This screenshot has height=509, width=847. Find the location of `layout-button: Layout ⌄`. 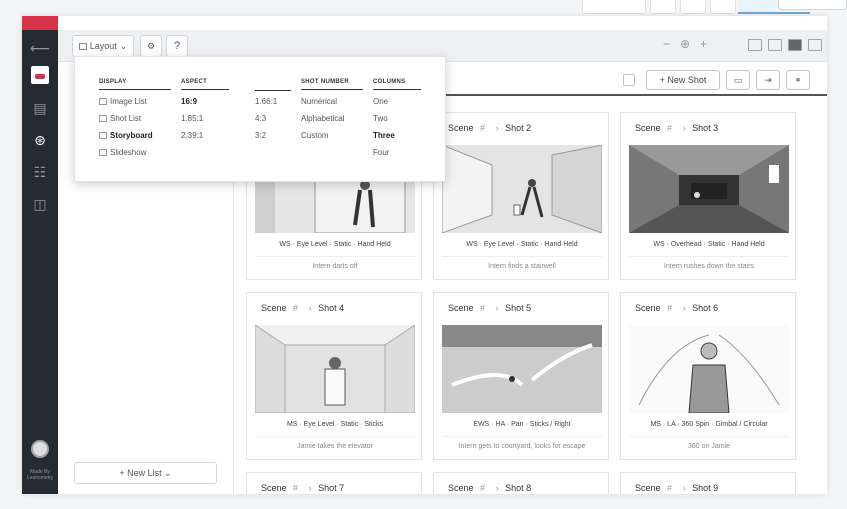

layout-button: Layout ⌄ is located at coordinates (103, 46).